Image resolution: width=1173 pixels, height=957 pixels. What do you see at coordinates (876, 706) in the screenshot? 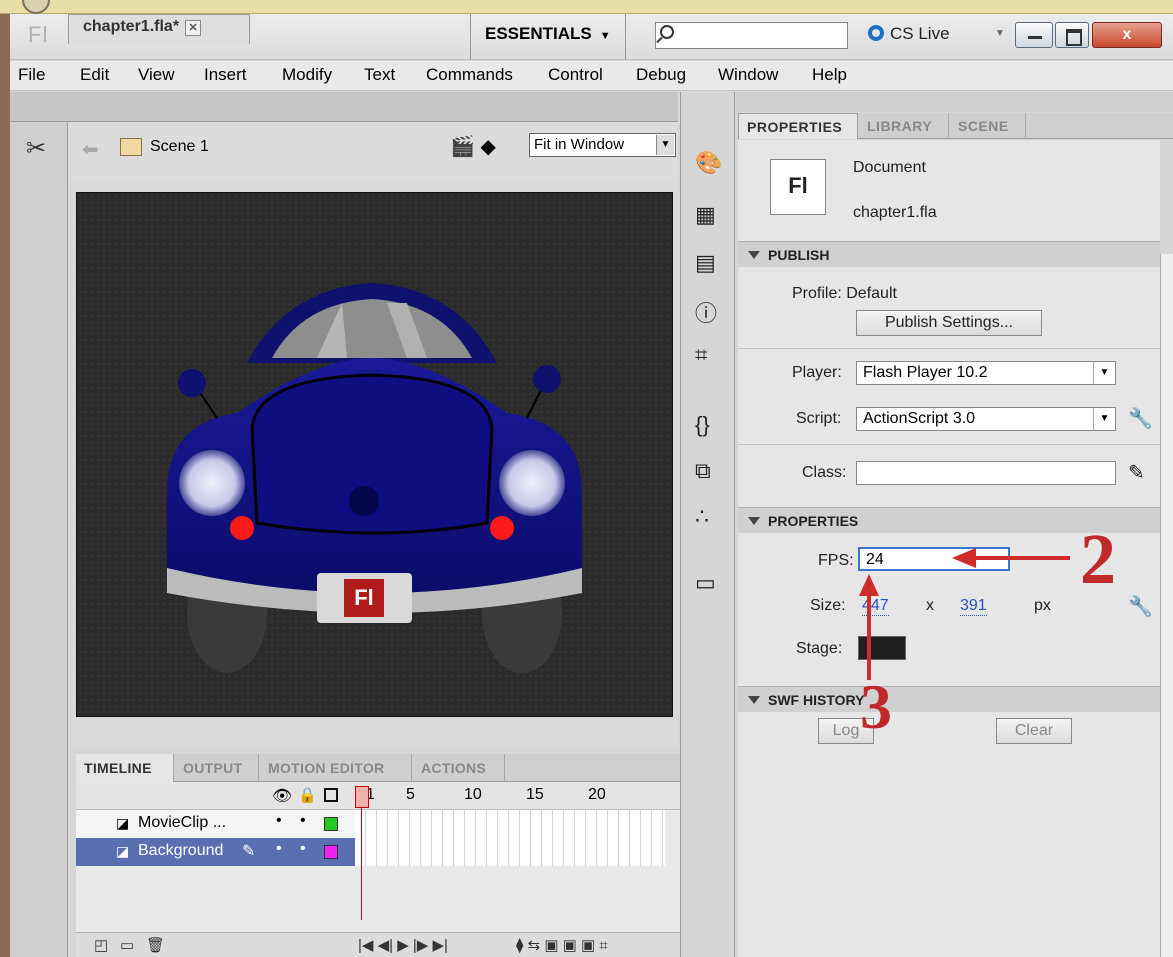
I see `annotation-number: 3` at bounding box center [876, 706].